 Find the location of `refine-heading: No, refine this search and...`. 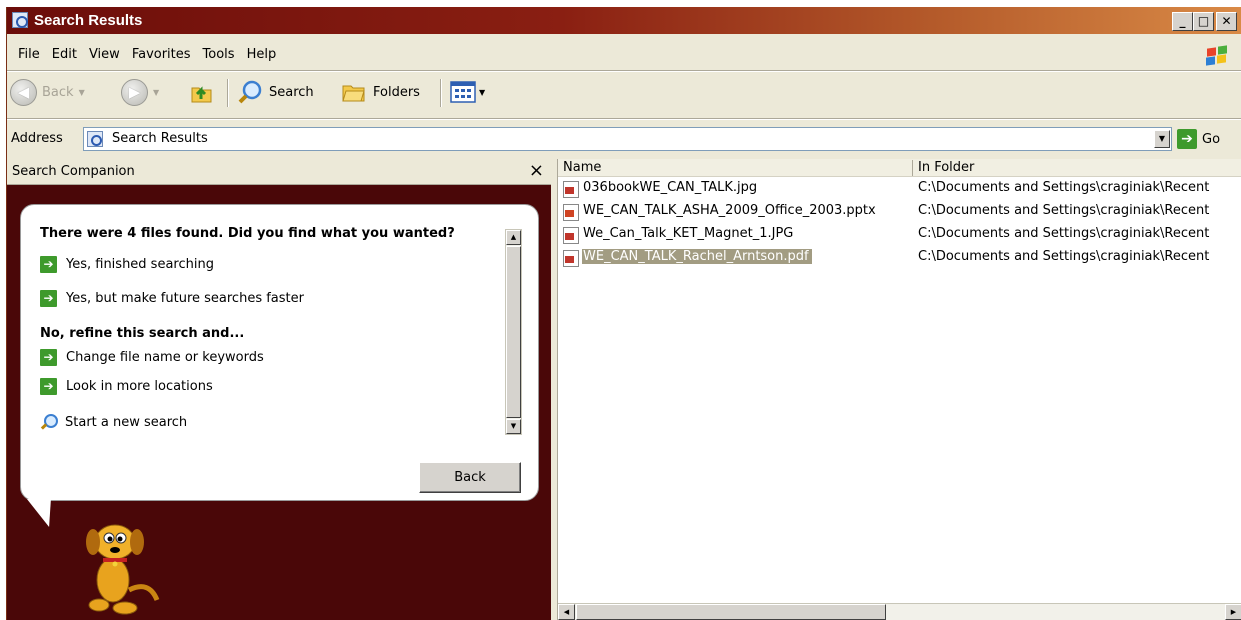

refine-heading: No, refine this search and... is located at coordinates (142, 333).